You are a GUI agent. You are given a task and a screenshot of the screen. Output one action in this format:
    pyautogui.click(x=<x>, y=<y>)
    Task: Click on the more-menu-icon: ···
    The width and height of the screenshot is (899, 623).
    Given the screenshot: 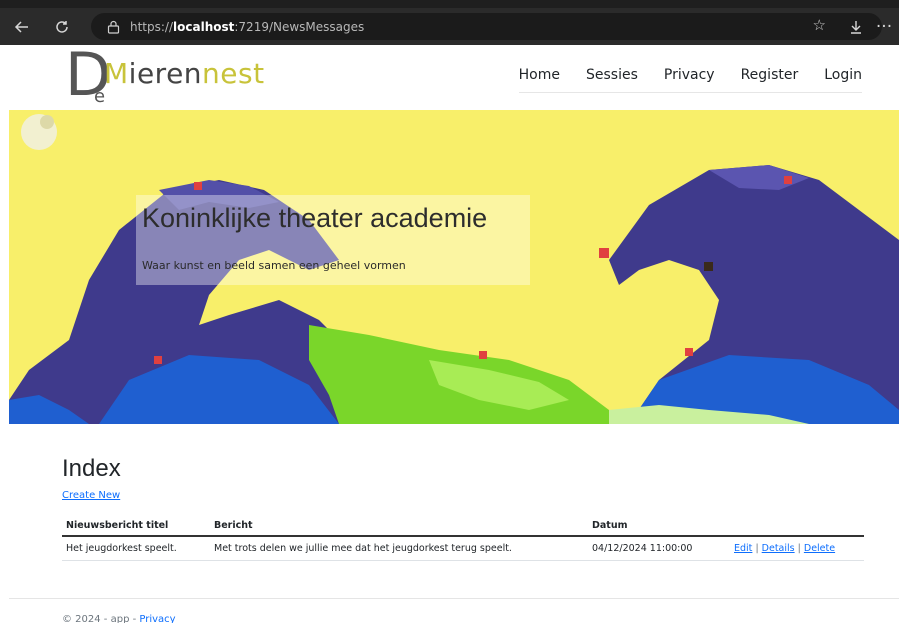 What is the action you would take?
    pyautogui.click(x=884, y=26)
    